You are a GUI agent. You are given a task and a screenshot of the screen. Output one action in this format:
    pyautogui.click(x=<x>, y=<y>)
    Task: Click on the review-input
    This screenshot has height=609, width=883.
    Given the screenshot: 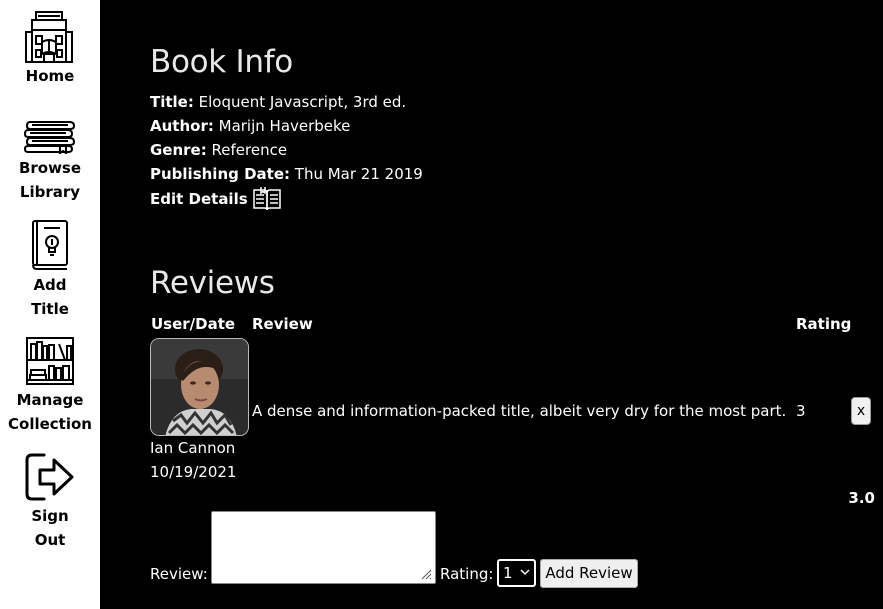 What is the action you would take?
    pyautogui.click(x=323, y=547)
    